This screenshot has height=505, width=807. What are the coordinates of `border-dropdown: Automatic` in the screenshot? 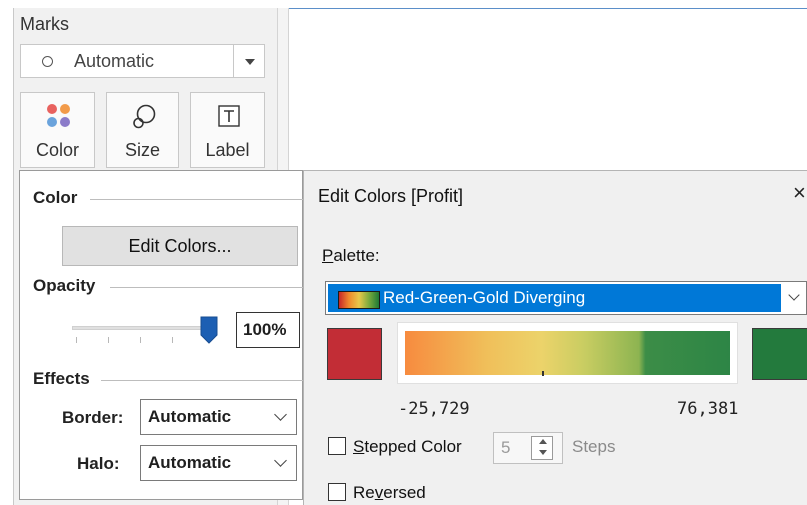 It's located at (218, 417).